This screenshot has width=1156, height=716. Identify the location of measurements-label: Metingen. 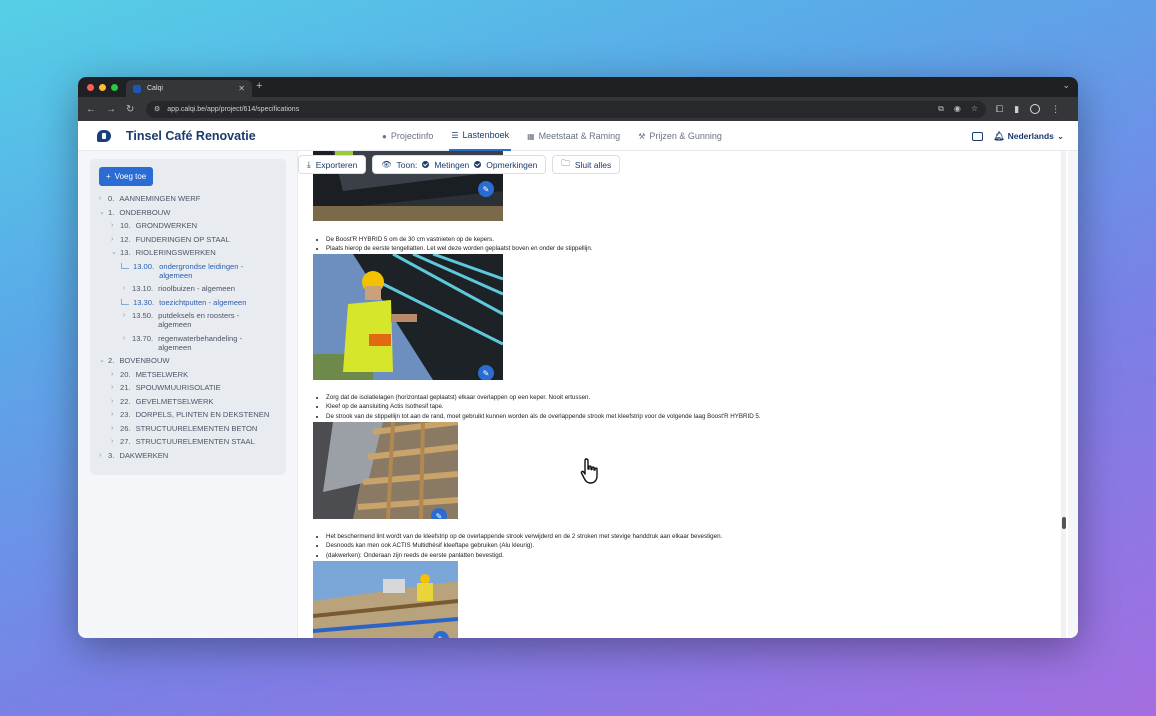
(451, 165).